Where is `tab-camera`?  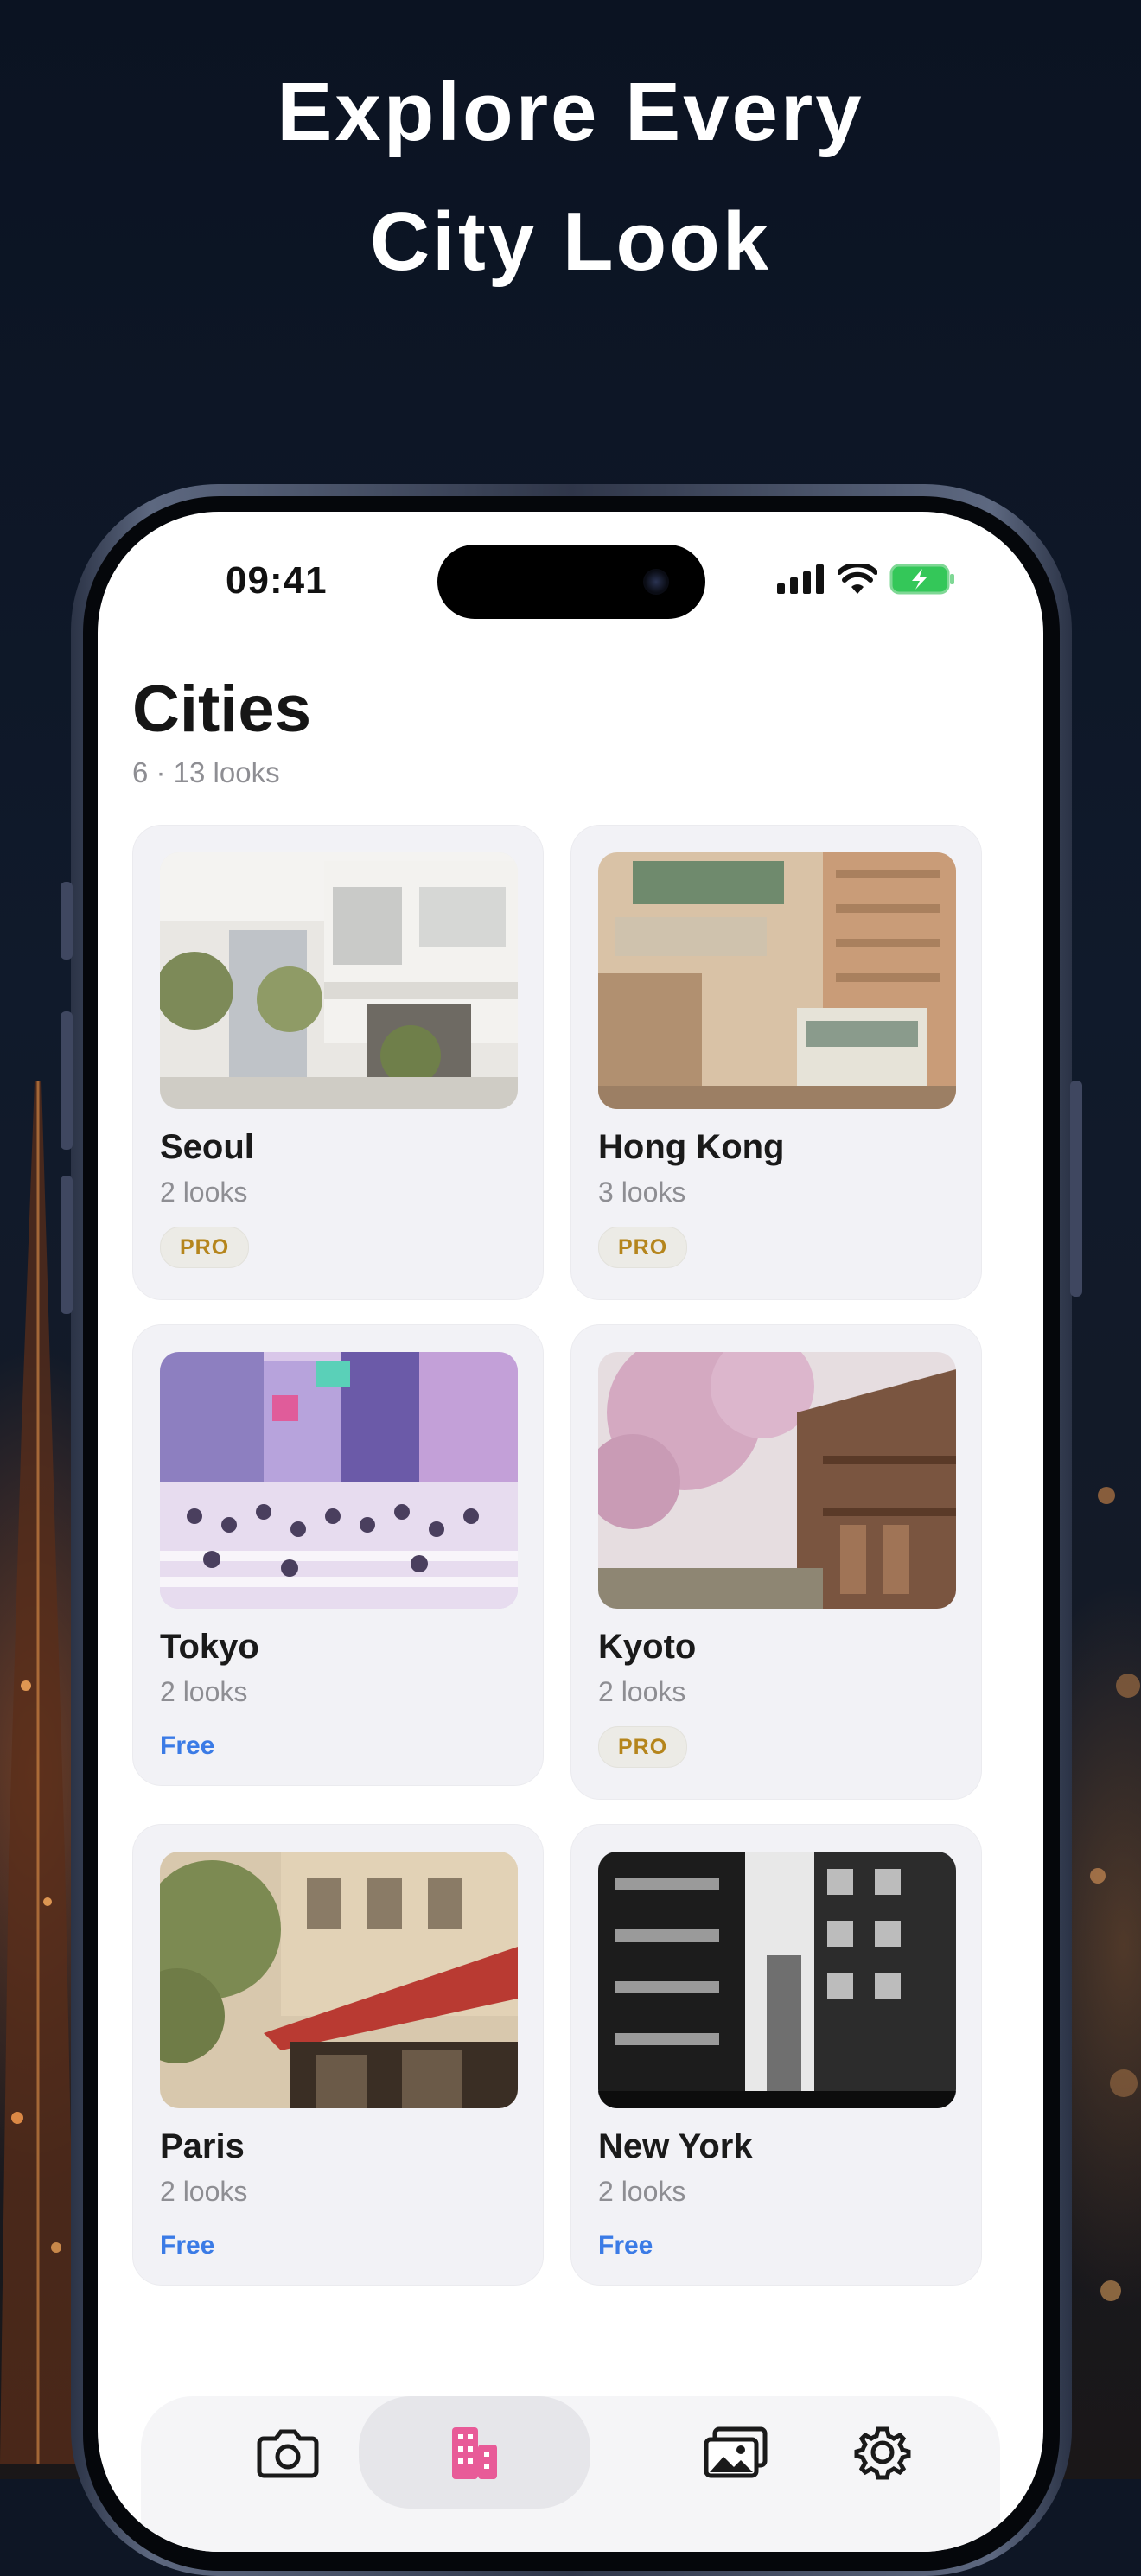
tab-camera is located at coordinates (287, 2452).